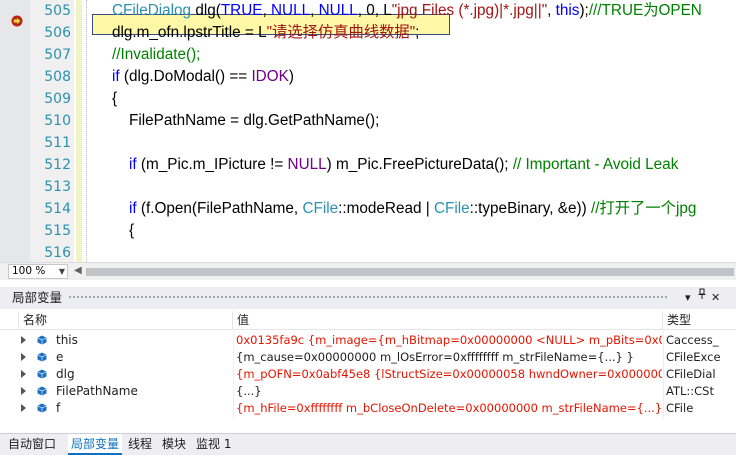 The image size is (736, 455). What do you see at coordinates (57, 209) in the screenshot?
I see `line-number: 514` at bounding box center [57, 209].